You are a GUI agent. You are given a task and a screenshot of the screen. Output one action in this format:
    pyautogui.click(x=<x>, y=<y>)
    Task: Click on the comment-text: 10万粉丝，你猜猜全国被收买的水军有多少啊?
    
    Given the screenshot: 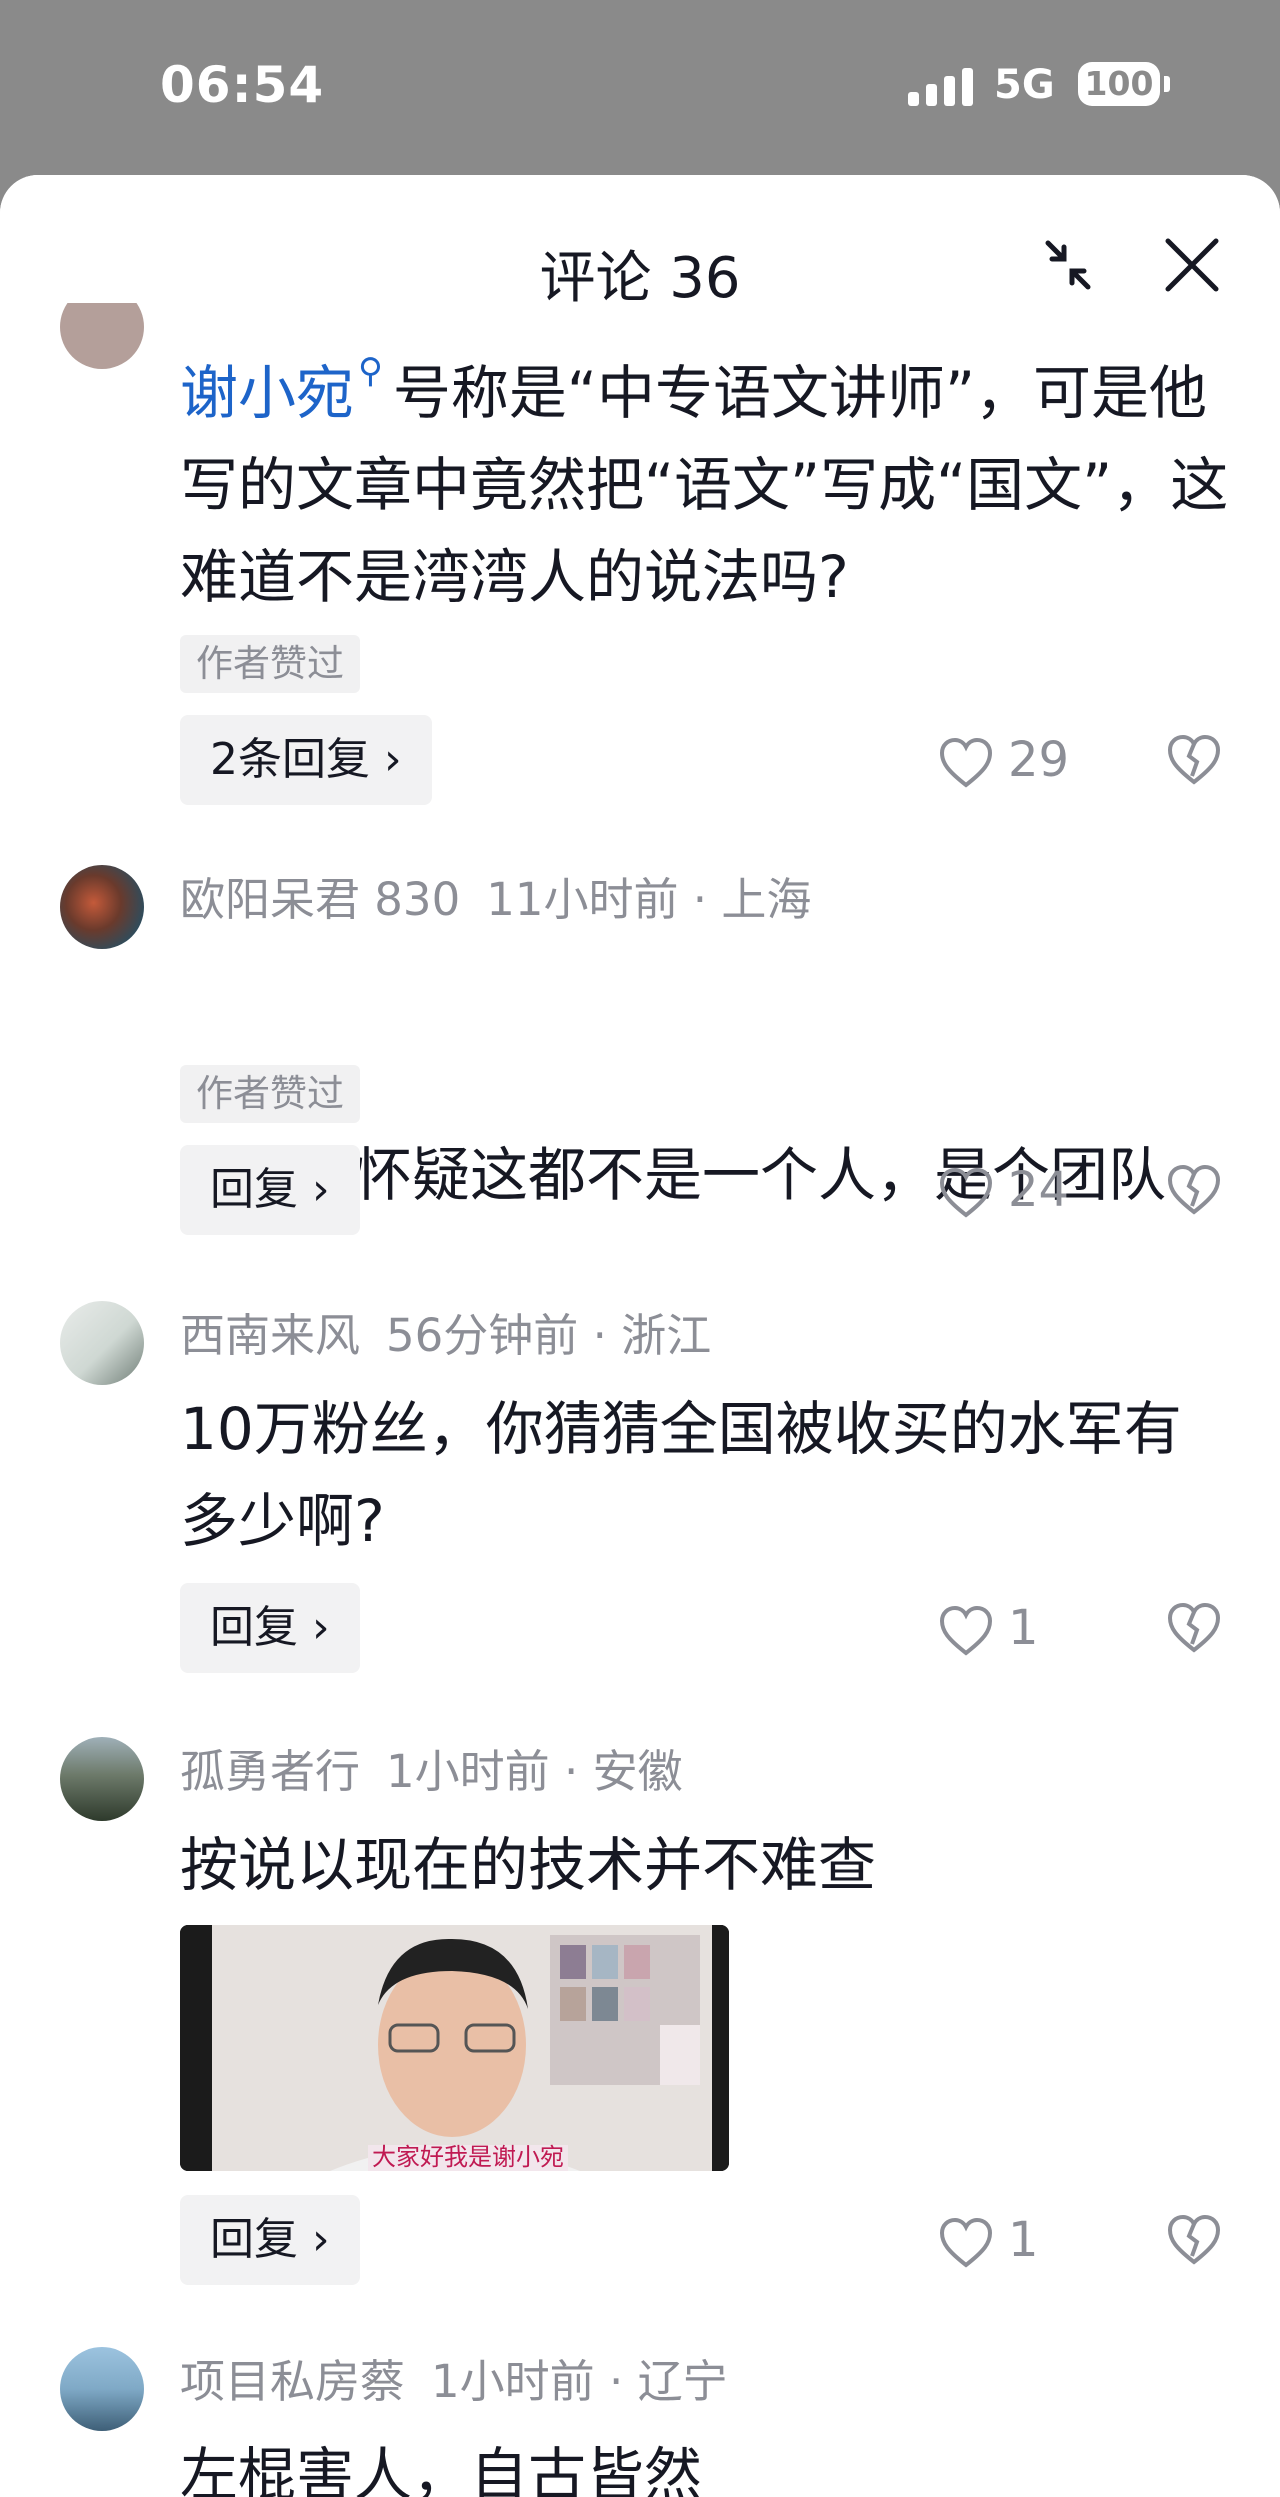 What is the action you would take?
    pyautogui.click(x=681, y=1475)
    